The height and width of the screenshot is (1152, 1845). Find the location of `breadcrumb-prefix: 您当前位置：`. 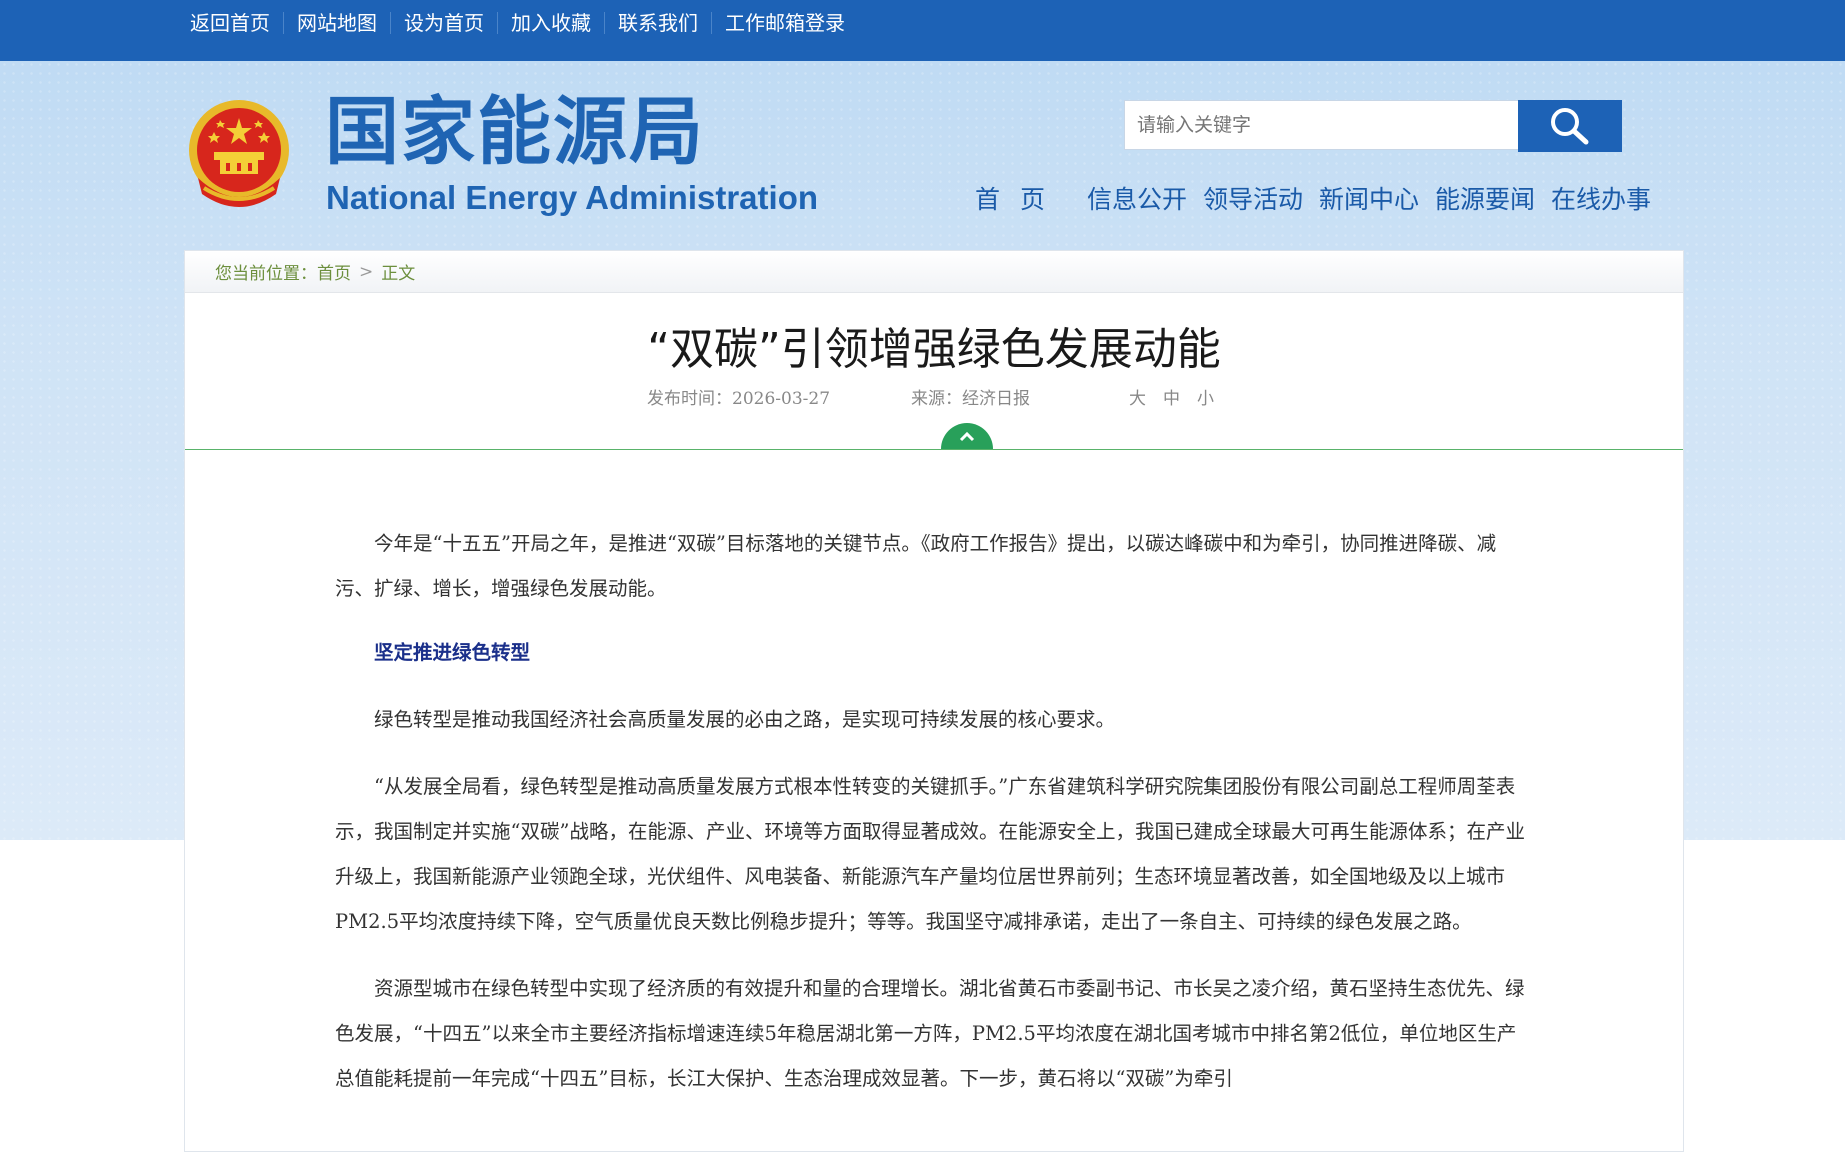

breadcrumb-prefix: 您当前位置： is located at coordinates (266, 274).